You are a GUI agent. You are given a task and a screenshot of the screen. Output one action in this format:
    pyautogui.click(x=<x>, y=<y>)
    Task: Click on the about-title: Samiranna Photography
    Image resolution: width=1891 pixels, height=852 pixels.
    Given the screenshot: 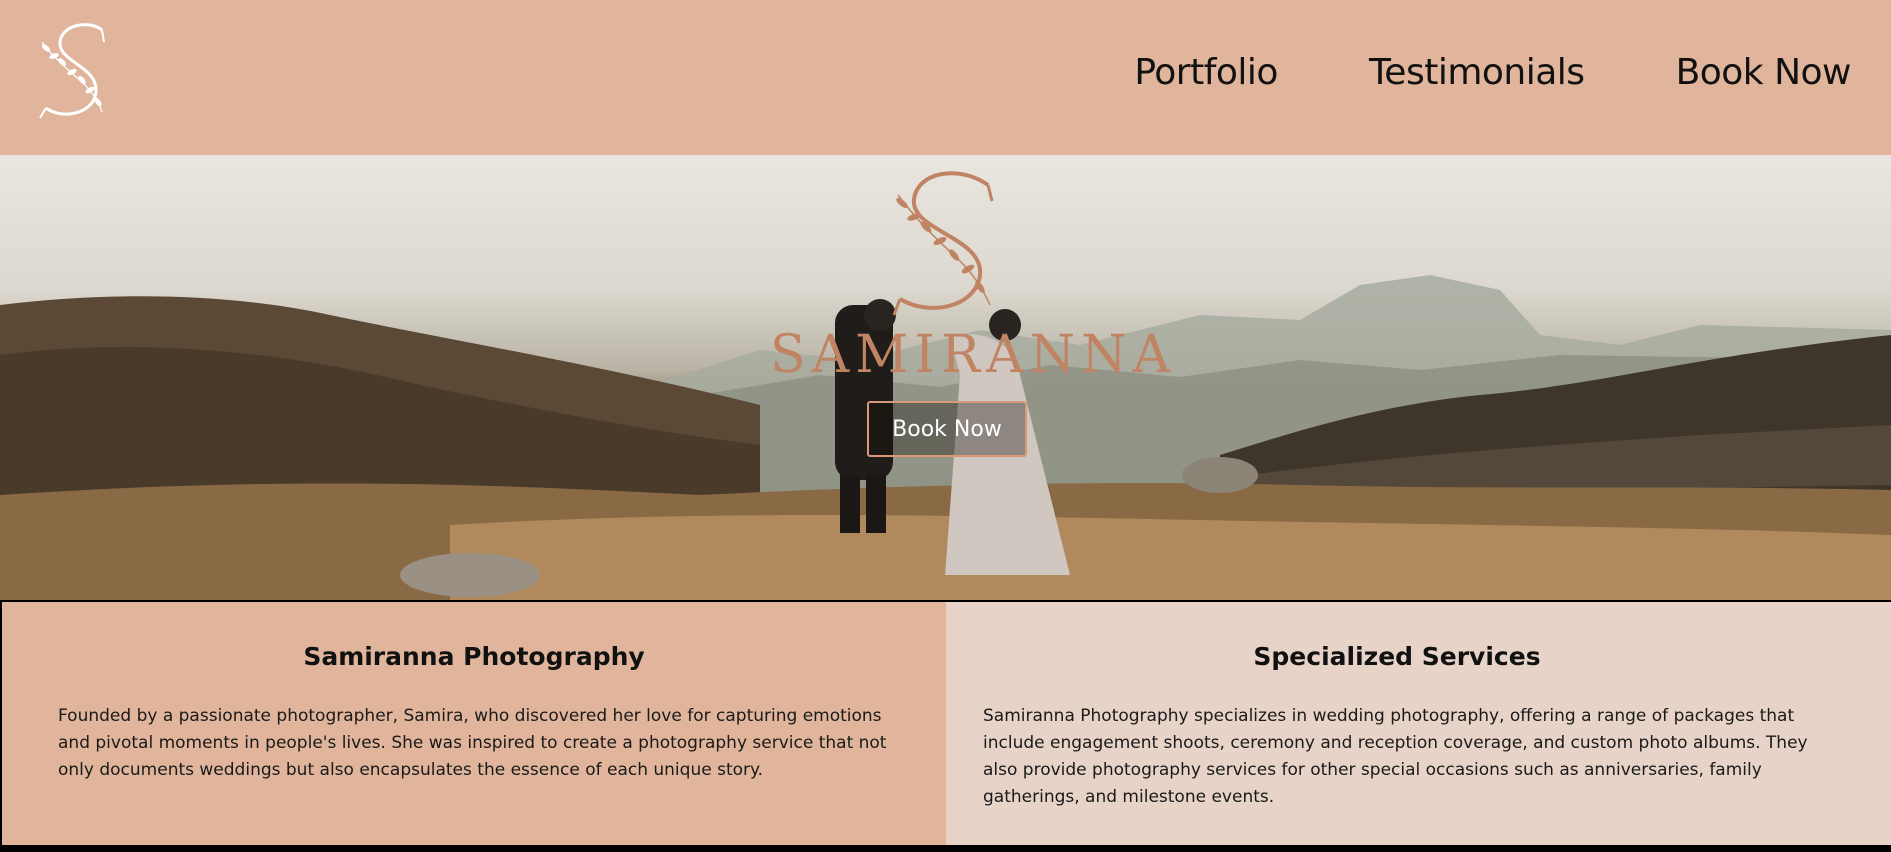 What is the action you would take?
    pyautogui.click(x=474, y=656)
    